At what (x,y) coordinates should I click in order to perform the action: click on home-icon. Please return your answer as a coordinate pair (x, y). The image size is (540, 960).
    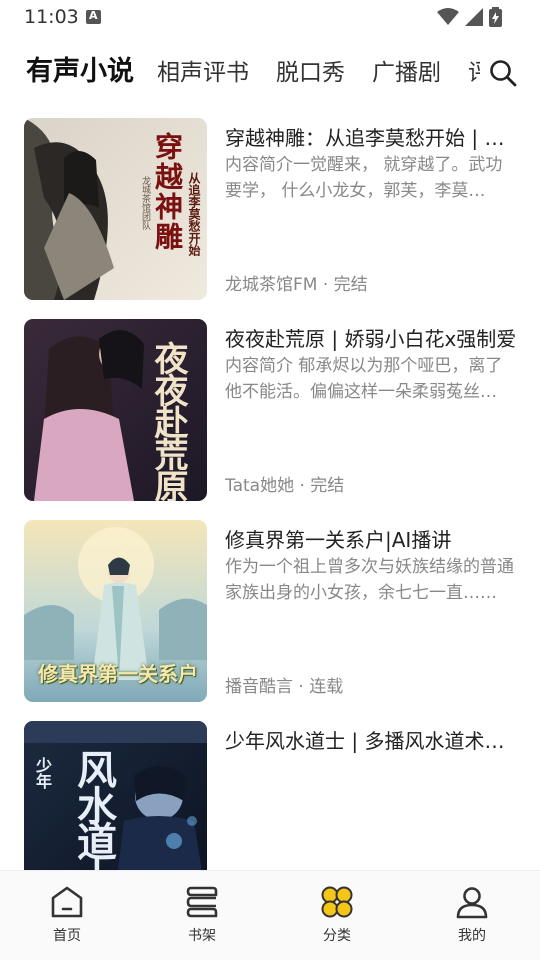
    Looking at the image, I should click on (67, 902).